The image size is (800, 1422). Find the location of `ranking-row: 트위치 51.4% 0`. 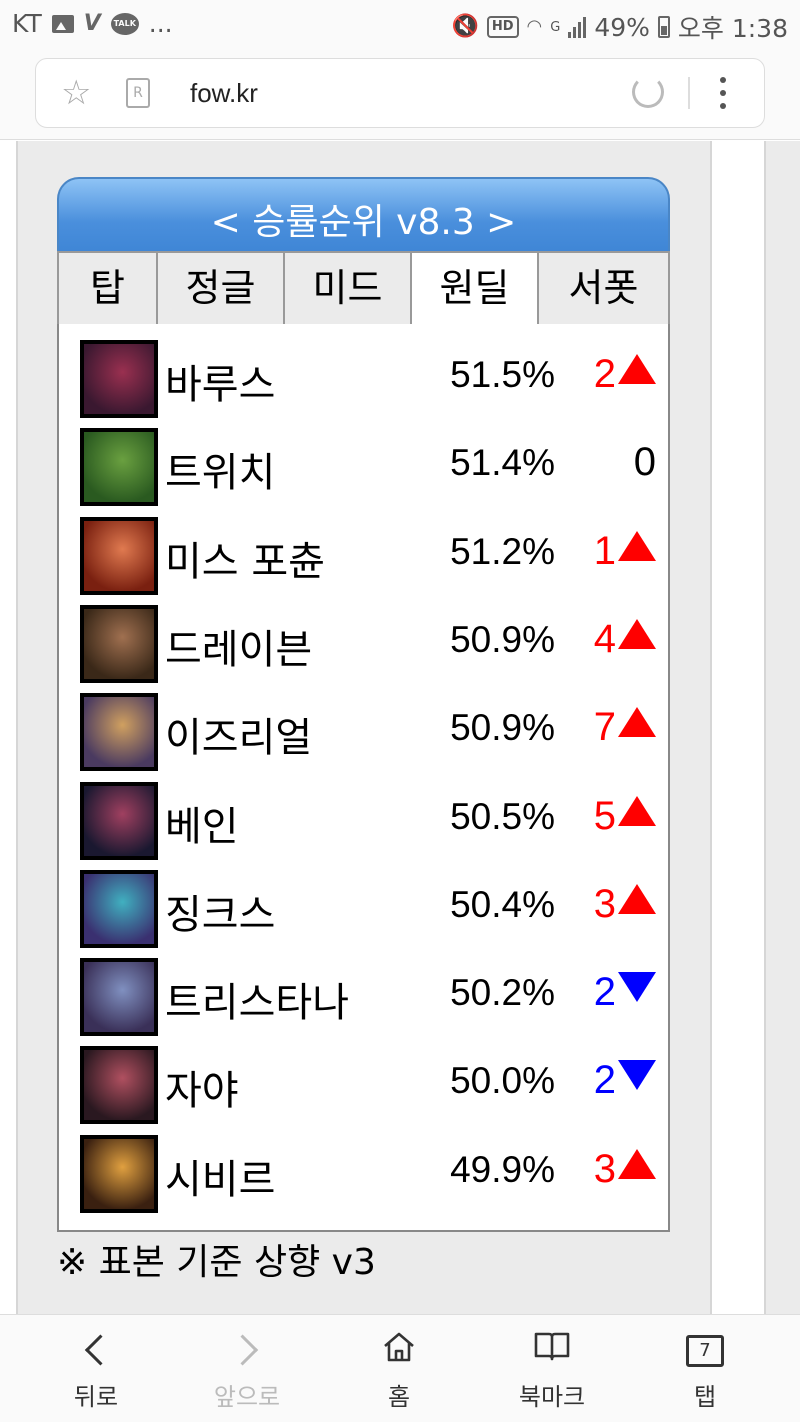

ranking-row: 트위치 51.4% 0 is located at coordinates (363, 472).